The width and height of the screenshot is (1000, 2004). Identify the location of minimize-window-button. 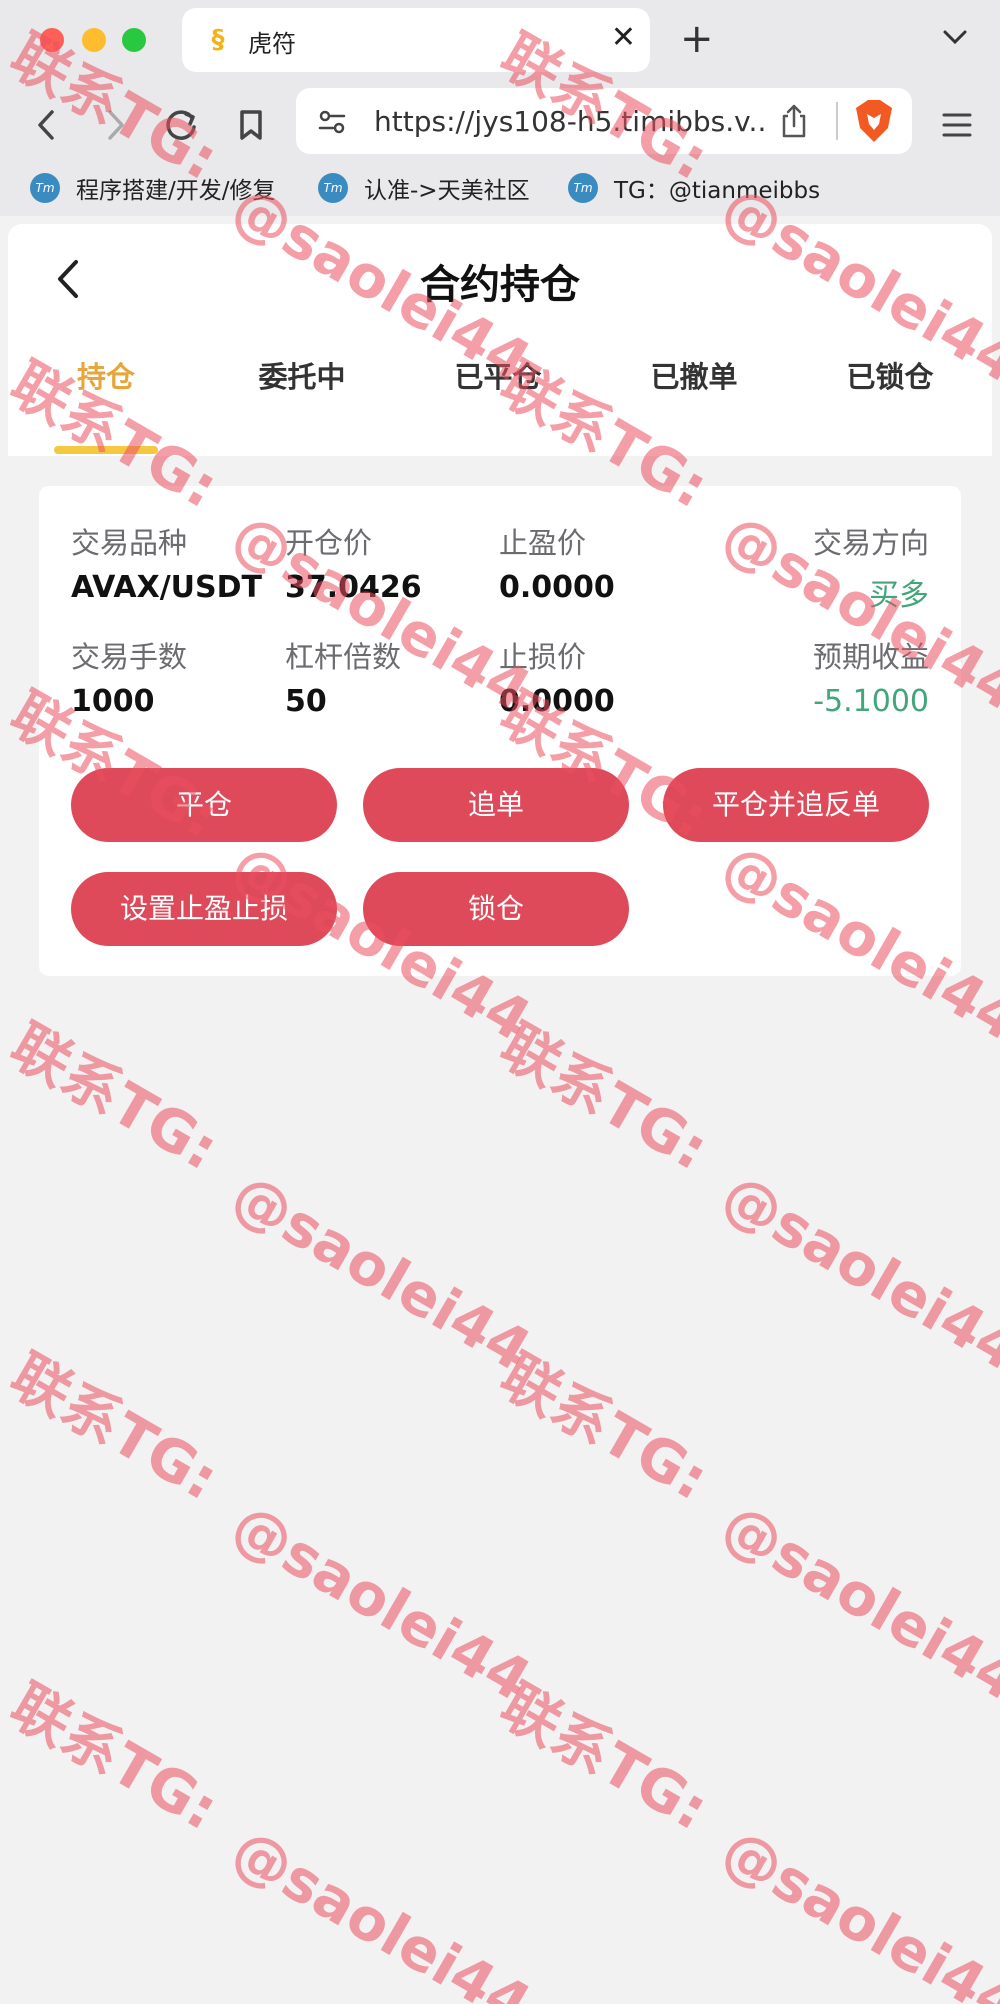
(94, 40).